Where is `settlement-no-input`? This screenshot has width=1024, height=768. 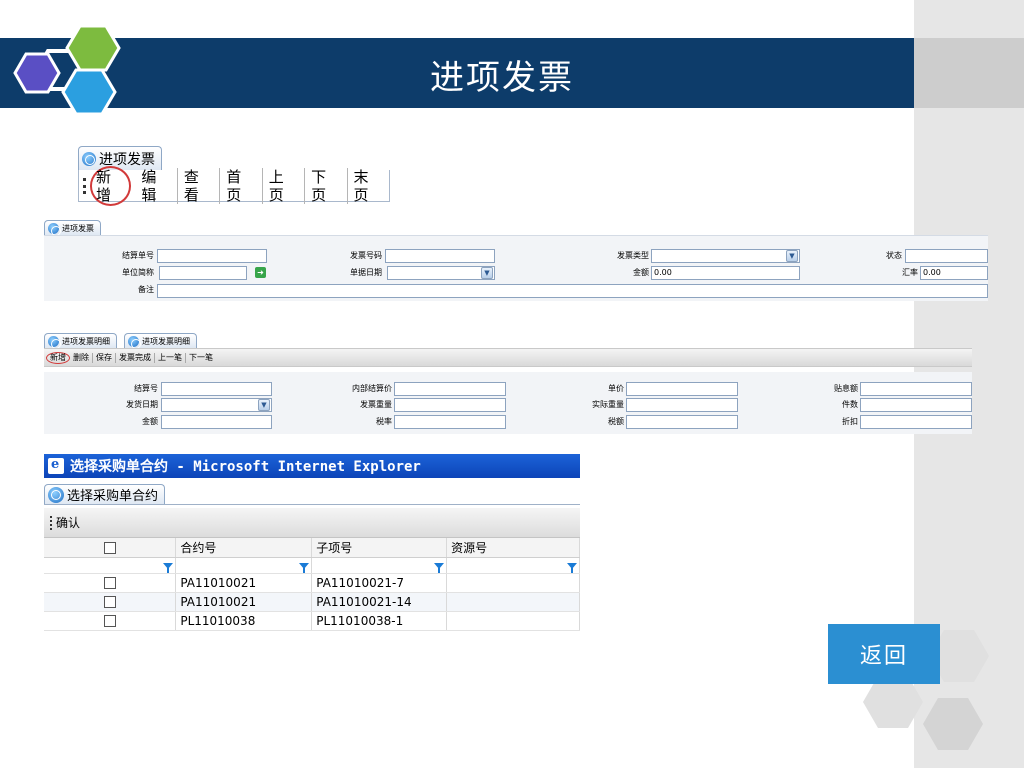
settlement-no-input is located at coordinates (212, 256).